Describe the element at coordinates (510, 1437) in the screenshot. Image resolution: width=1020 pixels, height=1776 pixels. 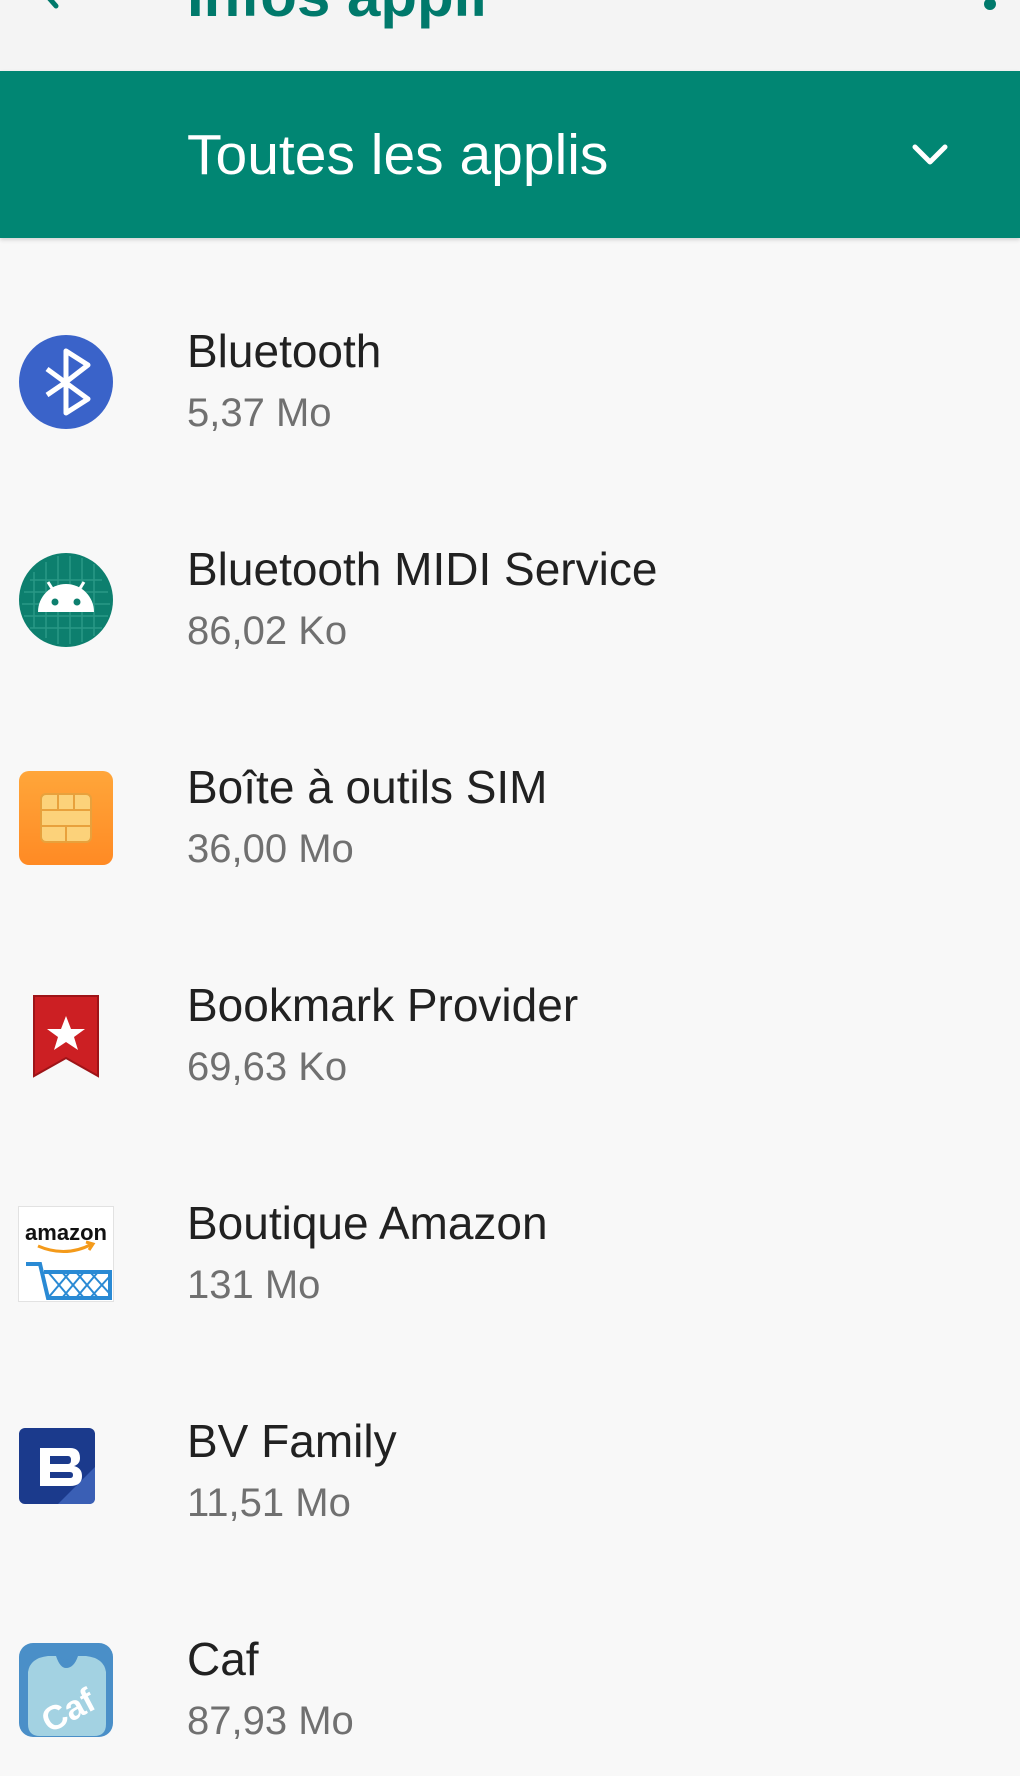
I see `list-item: BV Family 11,51 Mo` at that location.